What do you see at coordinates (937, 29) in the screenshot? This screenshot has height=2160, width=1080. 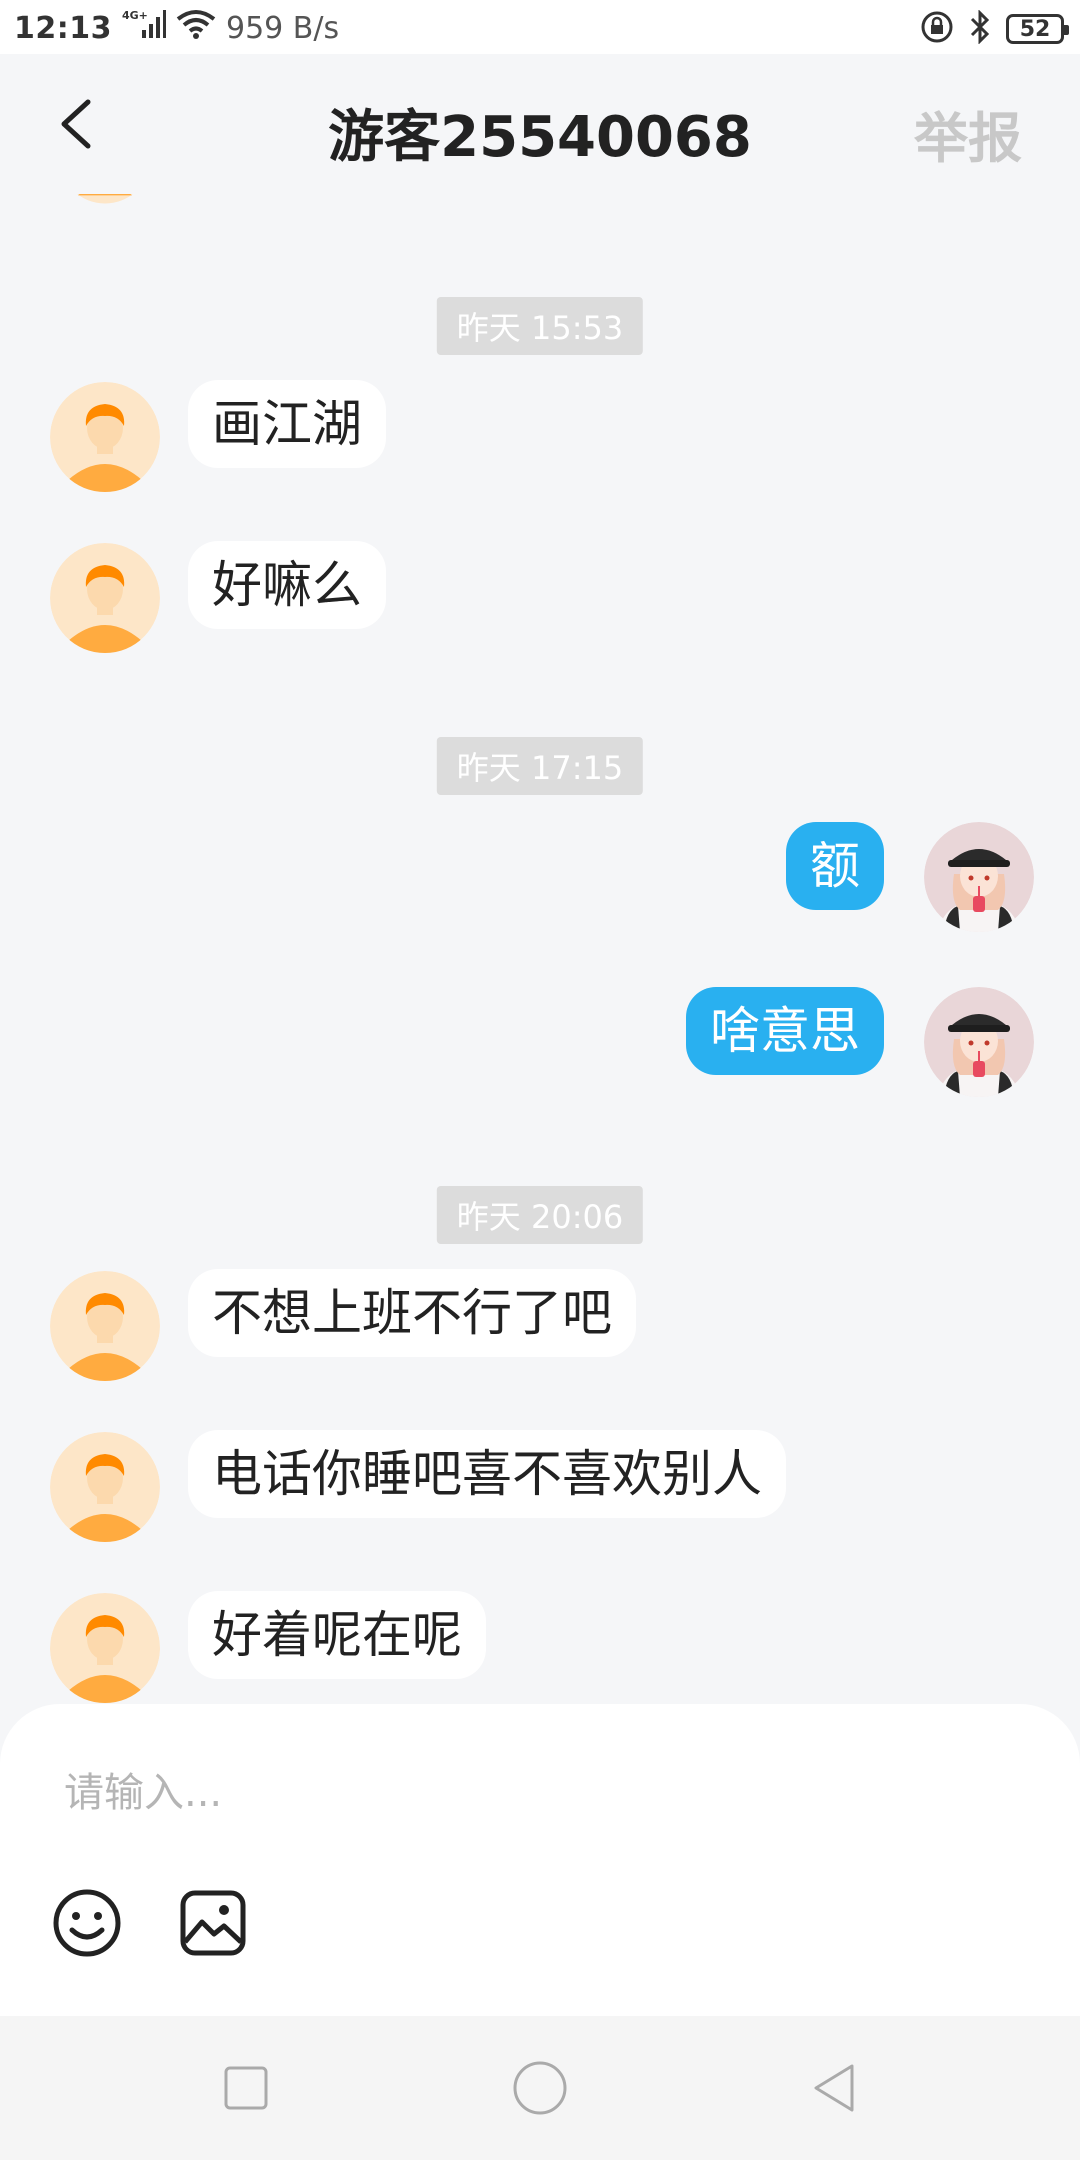 I see `lock-icon` at bounding box center [937, 29].